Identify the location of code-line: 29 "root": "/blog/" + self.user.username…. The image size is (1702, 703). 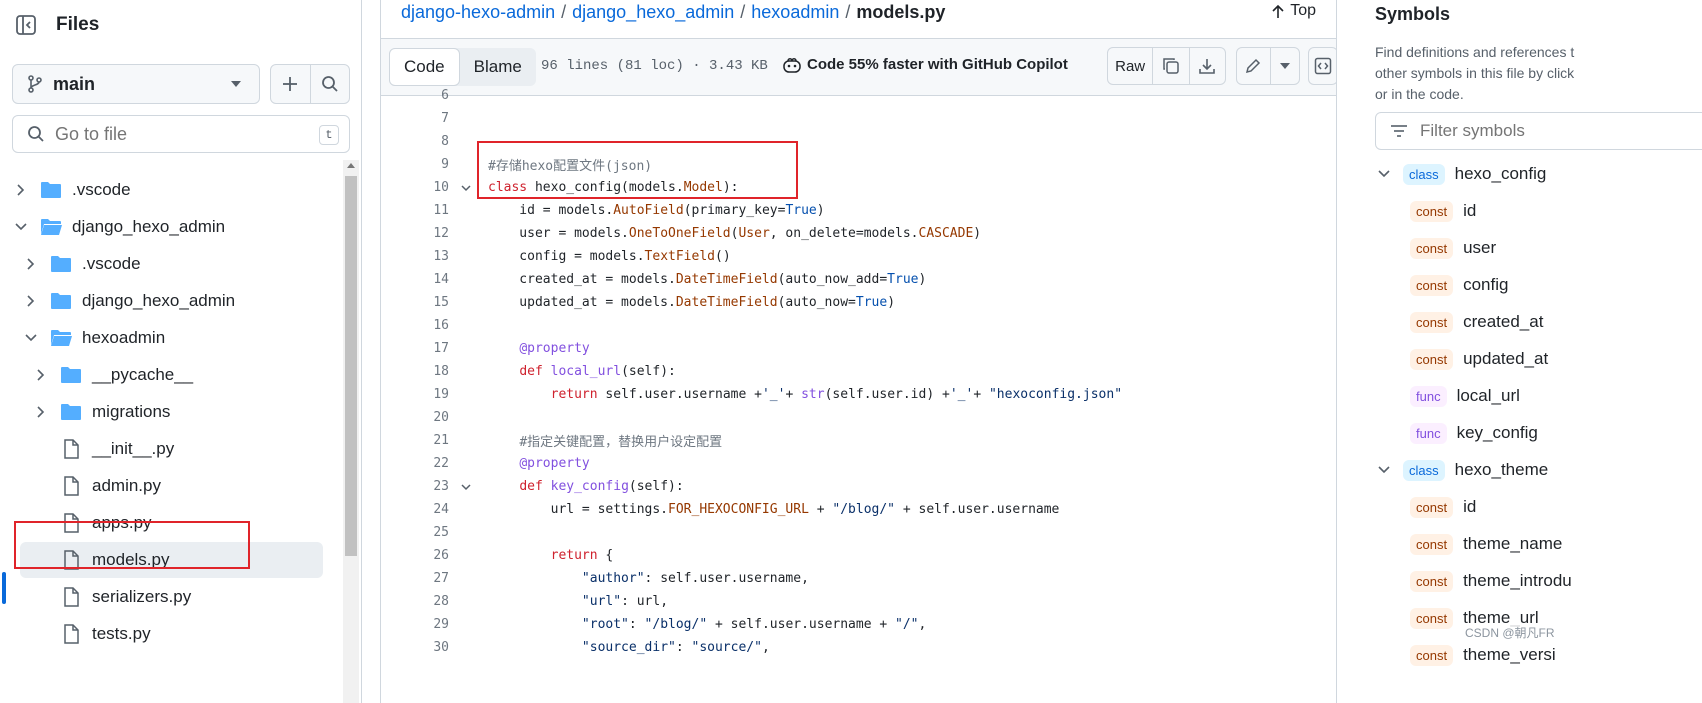
(858, 624).